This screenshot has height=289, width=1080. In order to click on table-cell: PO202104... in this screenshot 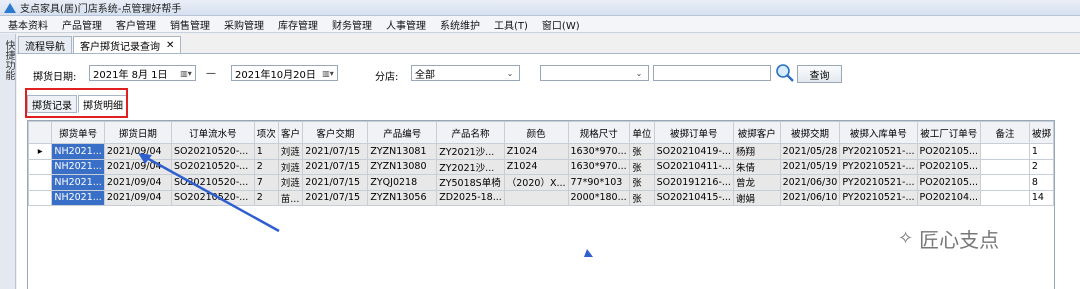, I will do `click(949, 197)`.